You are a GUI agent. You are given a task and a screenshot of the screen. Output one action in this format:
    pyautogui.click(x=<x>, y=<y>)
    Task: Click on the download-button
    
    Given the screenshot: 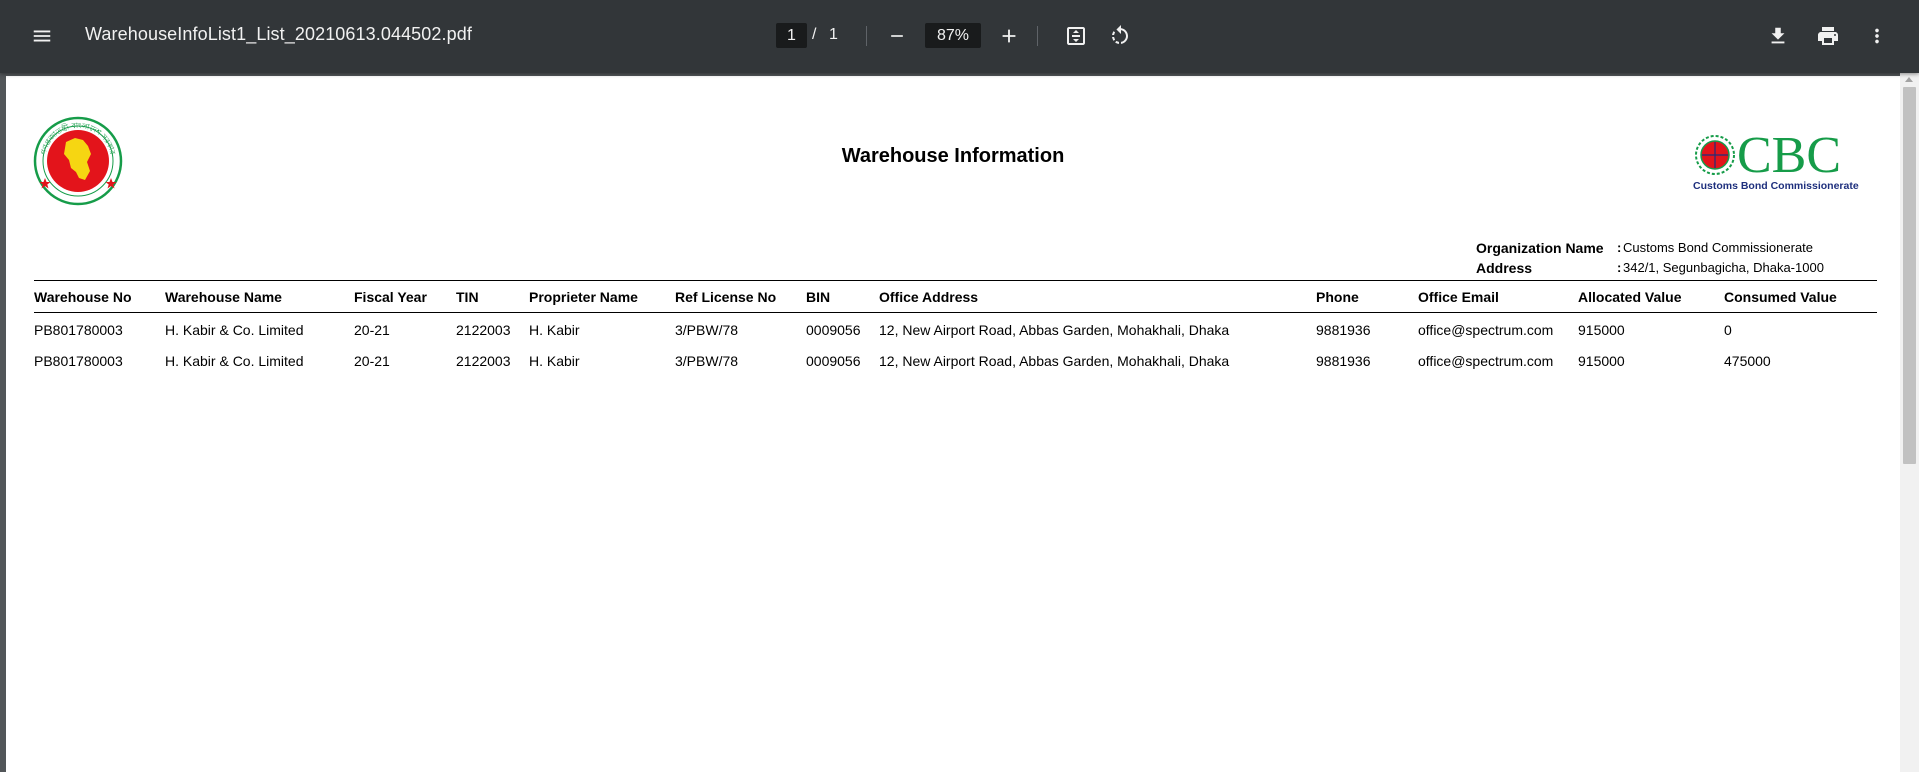 What is the action you would take?
    pyautogui.click(x=1778, y=36)
    